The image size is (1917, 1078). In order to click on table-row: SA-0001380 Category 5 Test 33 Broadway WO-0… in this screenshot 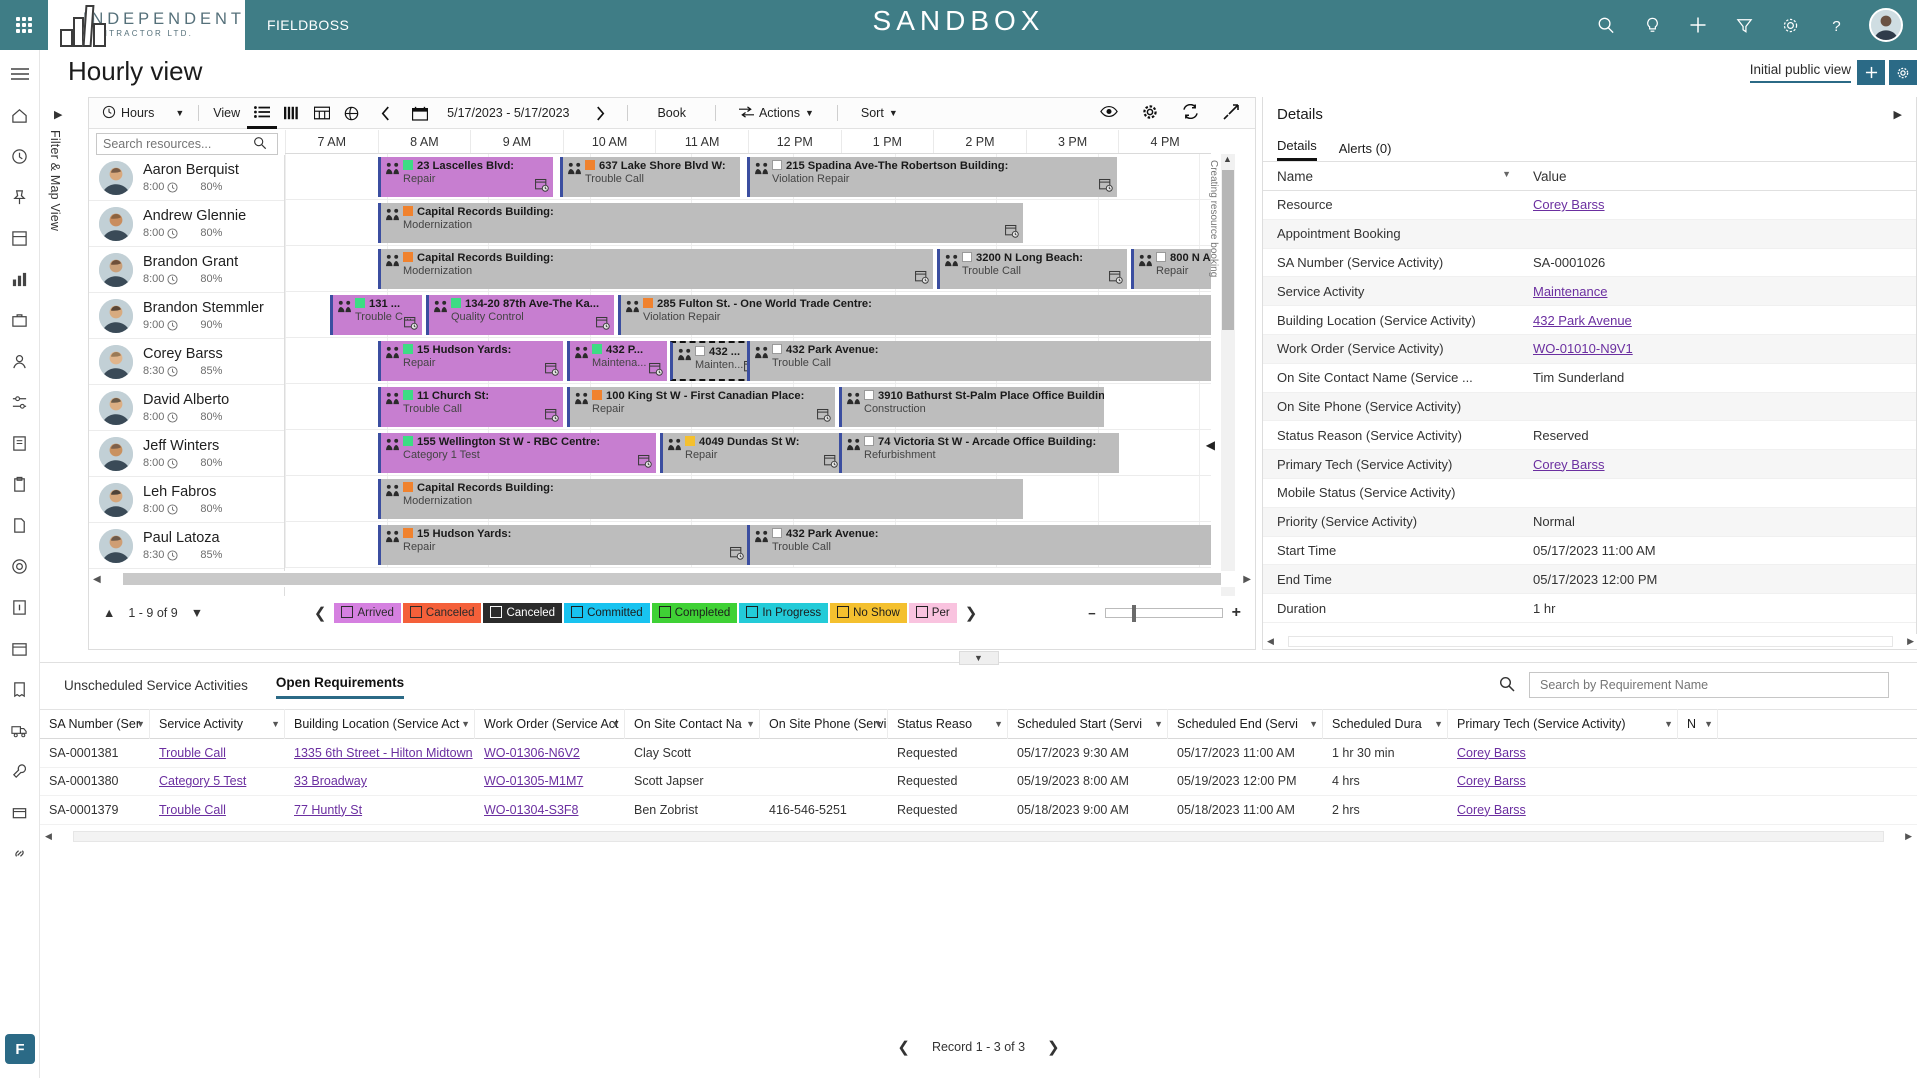, I will do `click(978, 782)`.